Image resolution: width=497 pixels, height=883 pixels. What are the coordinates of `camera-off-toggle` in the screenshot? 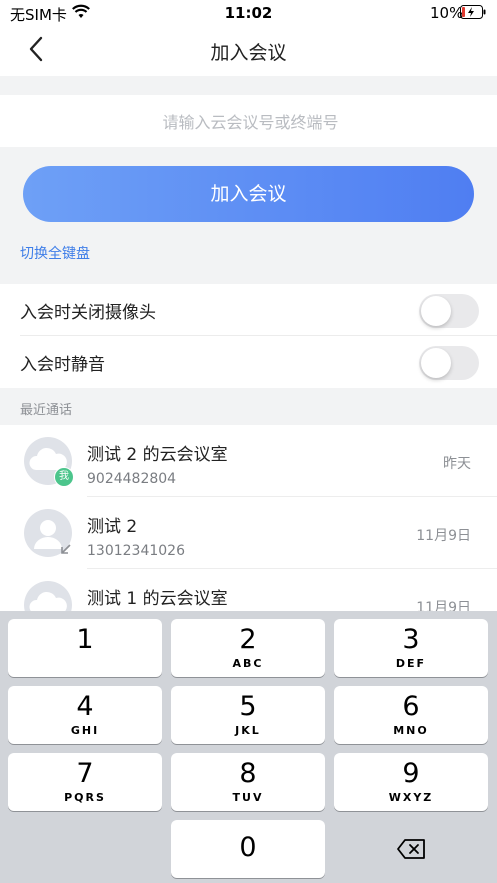 It's located at (449, 311).